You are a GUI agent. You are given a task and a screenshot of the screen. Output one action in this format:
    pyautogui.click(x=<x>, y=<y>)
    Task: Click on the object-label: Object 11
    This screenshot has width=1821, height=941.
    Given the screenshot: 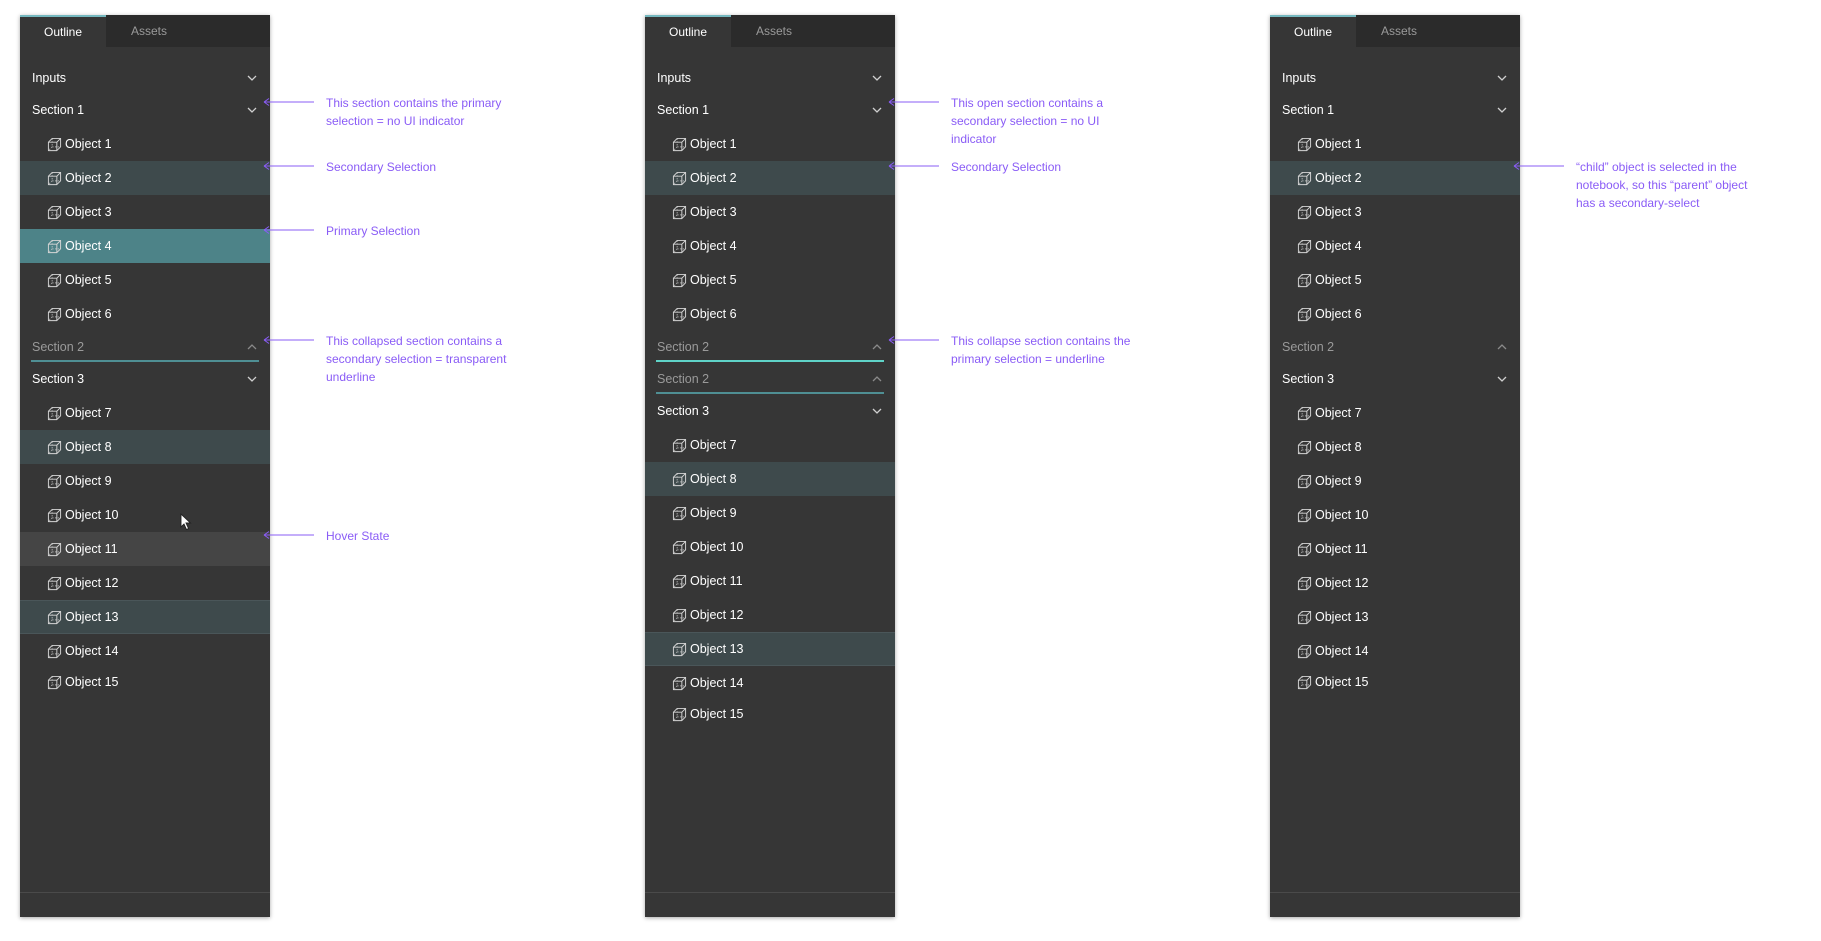 What is the action you would take?
    pyautogui.click(x=716, y=581)
    